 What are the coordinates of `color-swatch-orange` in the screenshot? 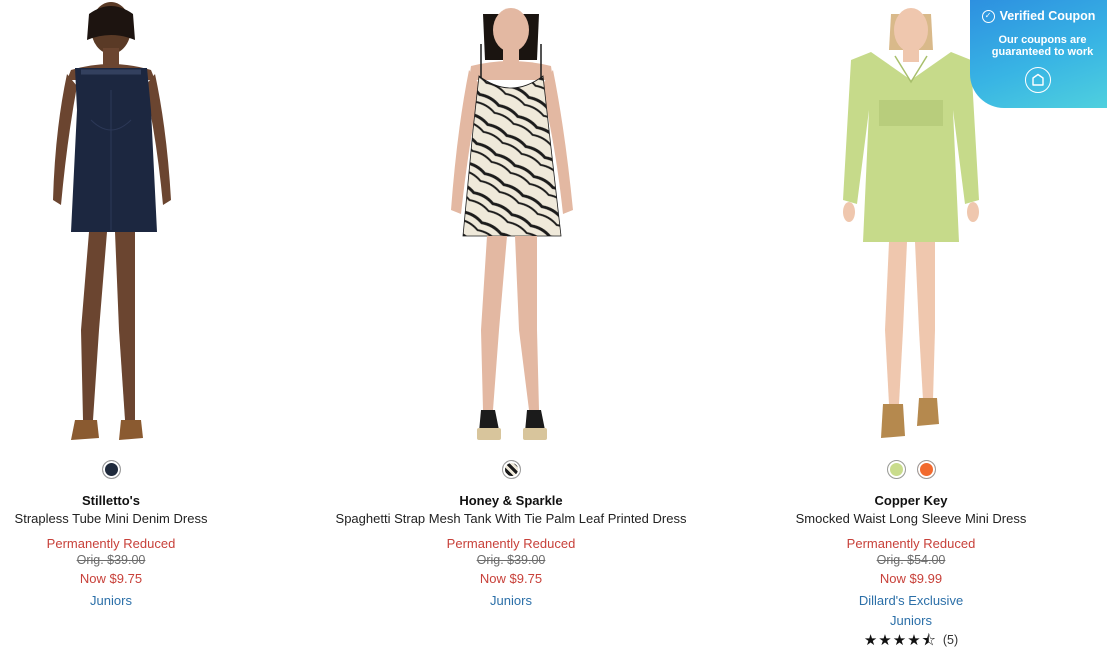 It's located at (926, 469).